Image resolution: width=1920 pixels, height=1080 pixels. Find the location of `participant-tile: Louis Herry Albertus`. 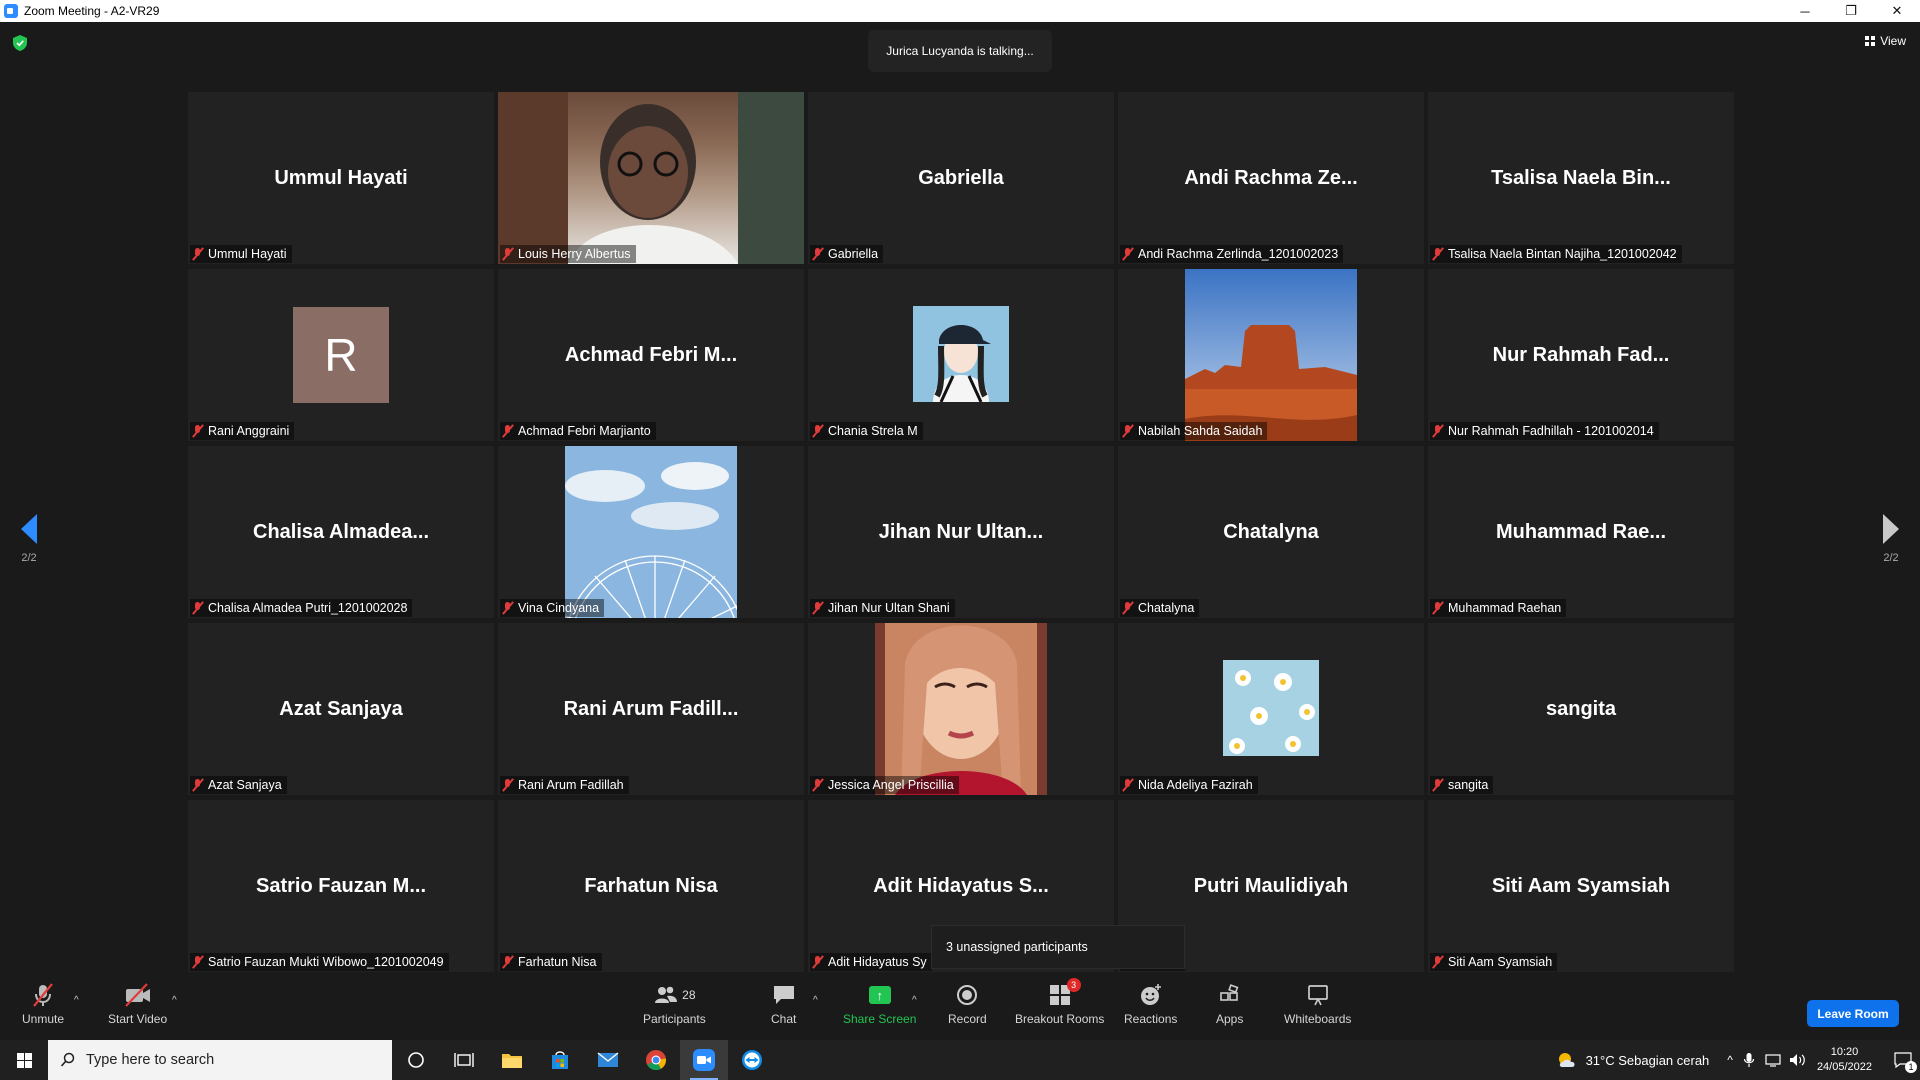

participant-tile: Louis Herry Albertus is located at coordinates (651, 178).